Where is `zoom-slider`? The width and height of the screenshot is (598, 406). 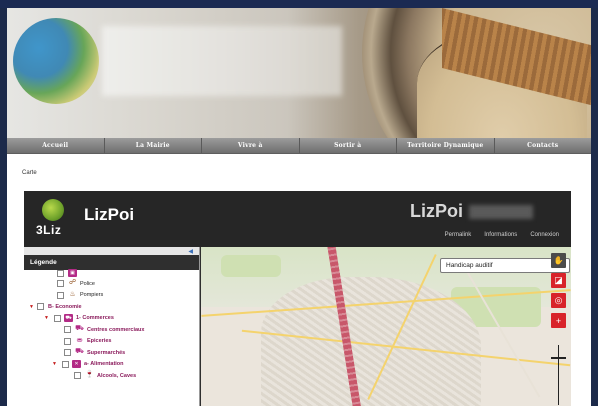 zoom-slider is located at coordinates (558, 375).